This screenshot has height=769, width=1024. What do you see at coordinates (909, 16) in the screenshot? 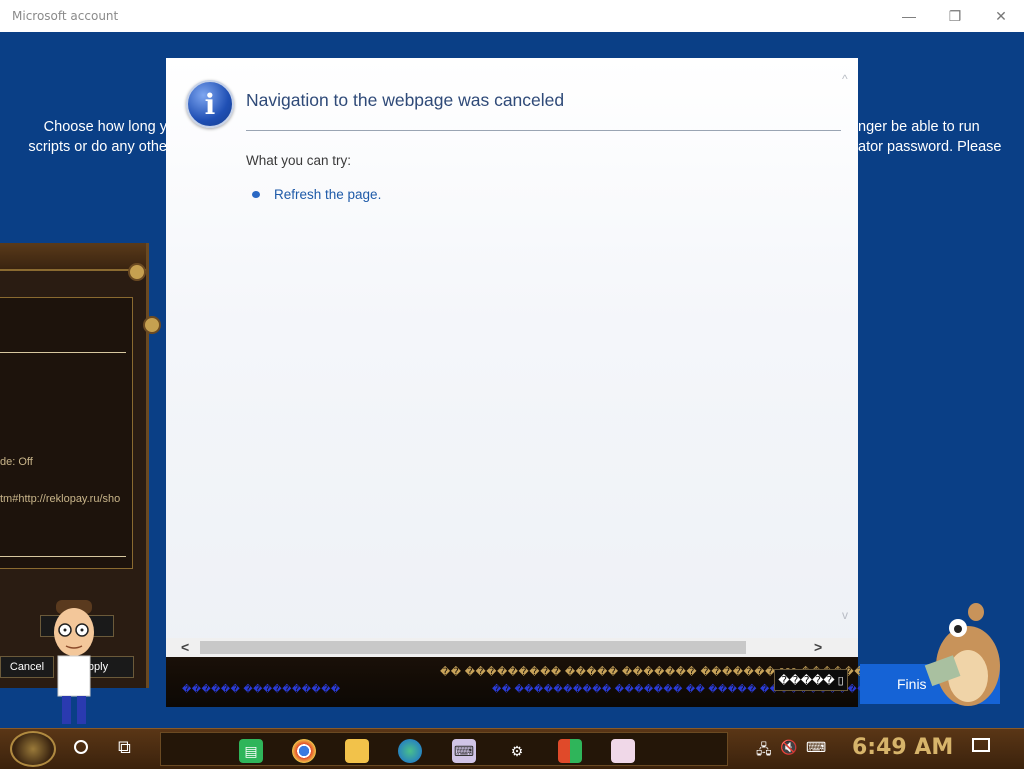
I see `minimize-button: —` at bounding box center [909, 16].